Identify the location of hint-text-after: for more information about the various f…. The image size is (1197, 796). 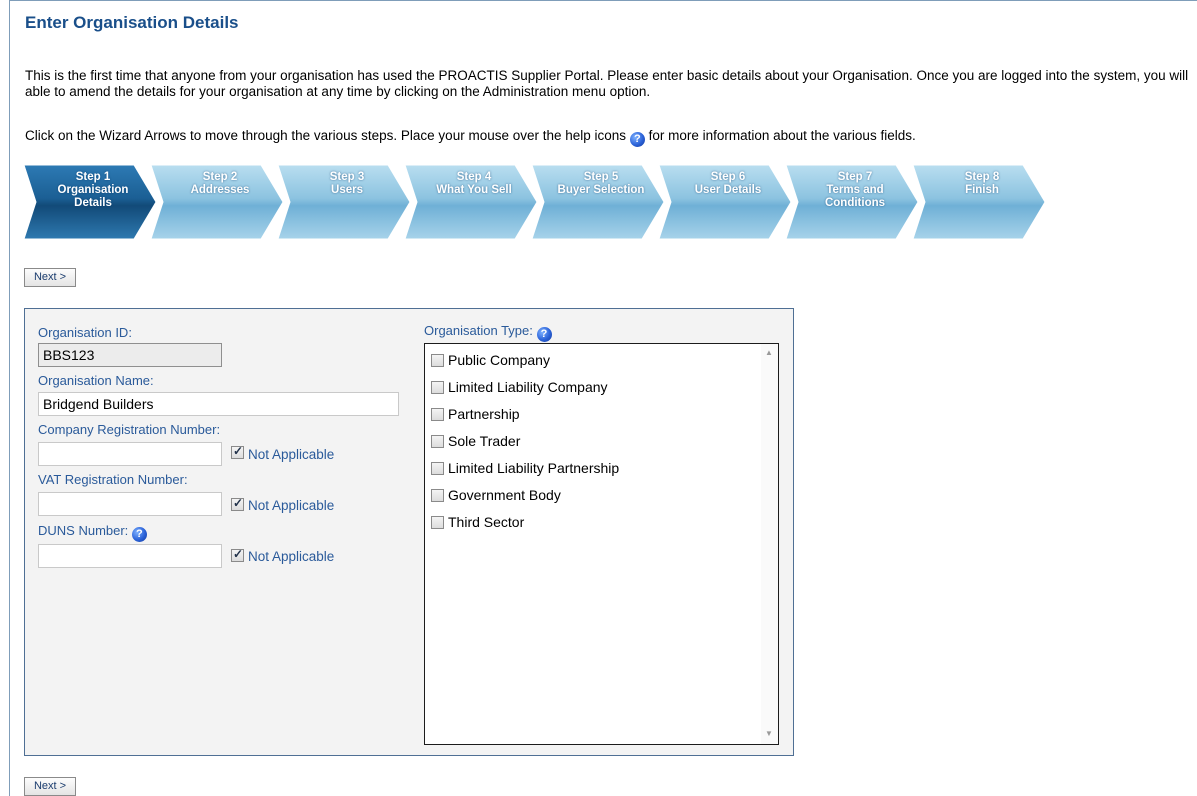
(782, 135).